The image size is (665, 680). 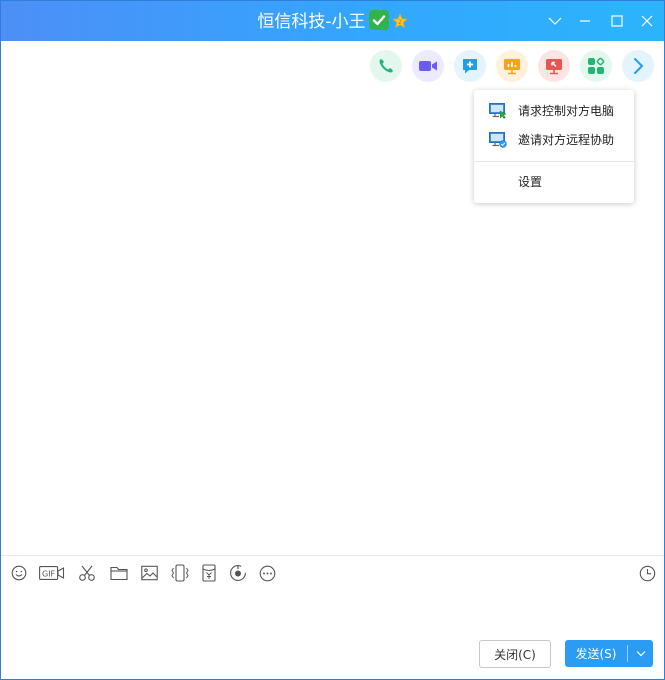 I want to click on screenshot-button, so click(x=87, y=573).